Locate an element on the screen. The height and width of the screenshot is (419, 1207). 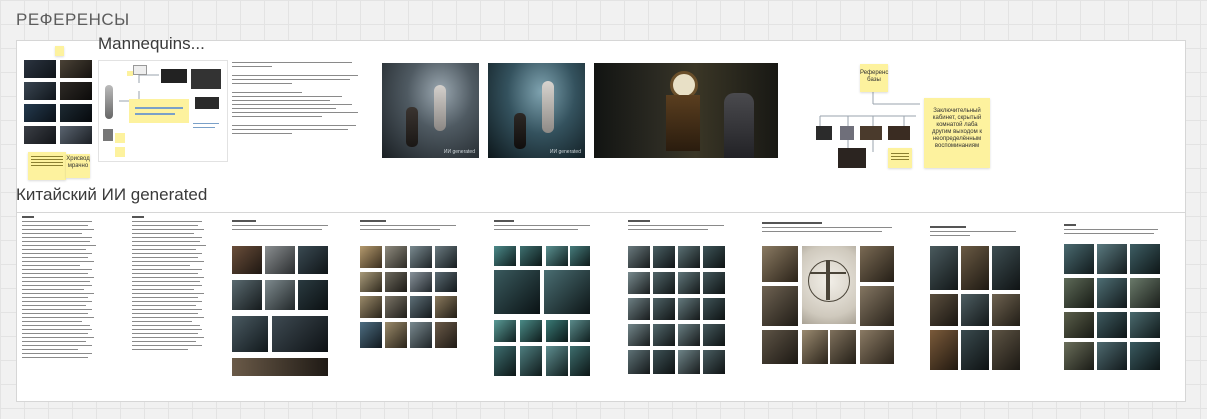
embedded-diagram-doc is located at coordinates (163, 111).